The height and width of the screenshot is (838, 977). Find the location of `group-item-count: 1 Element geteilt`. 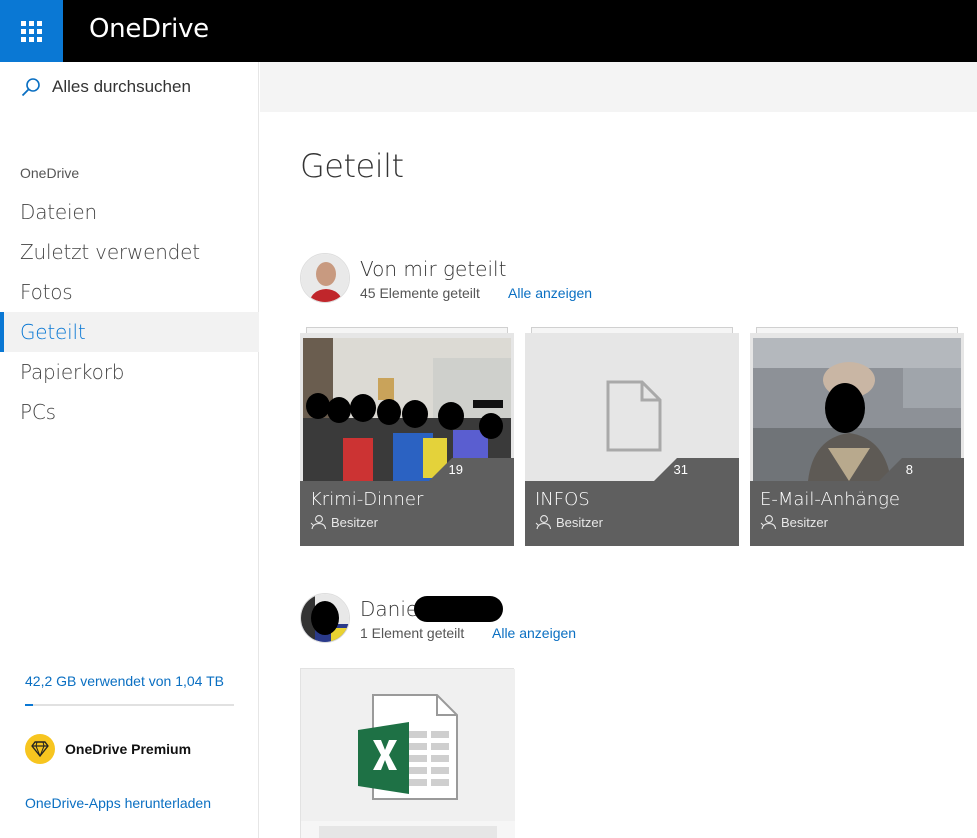

group-item-count: 1 Element geteilt is located at coordinates (412, 633).